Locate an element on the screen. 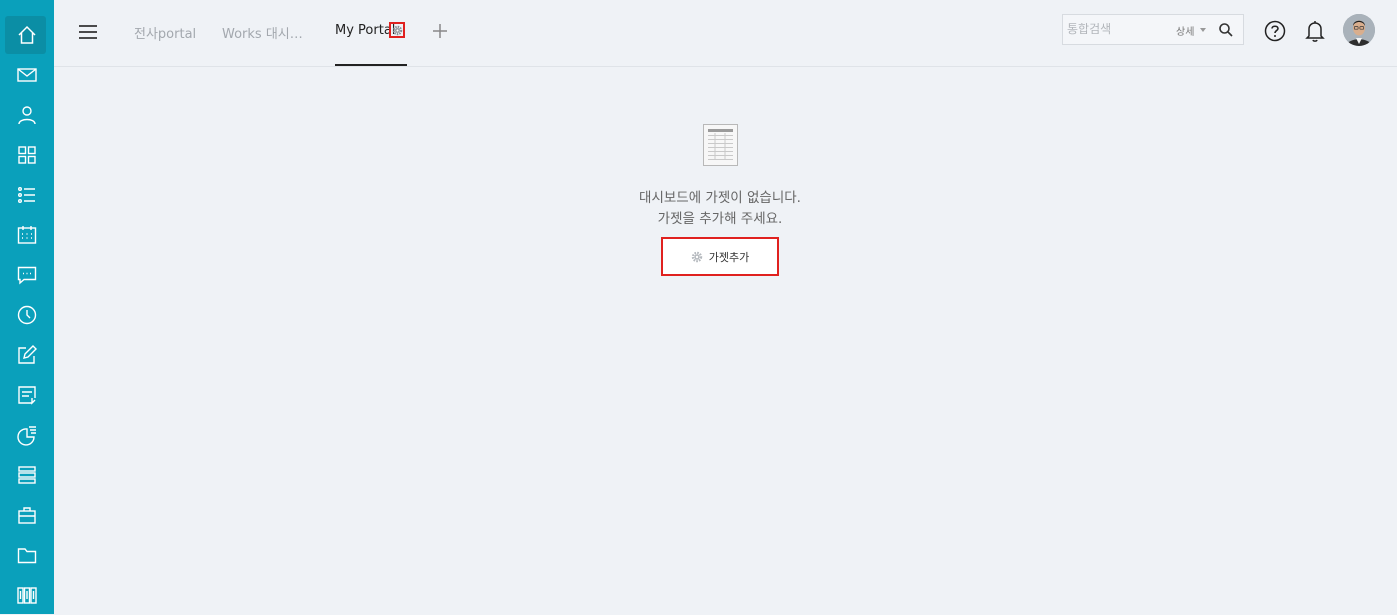 Image resolution: width=1397 pixels, height=615 pixels. database-icon is located at coordinates (27, 475).